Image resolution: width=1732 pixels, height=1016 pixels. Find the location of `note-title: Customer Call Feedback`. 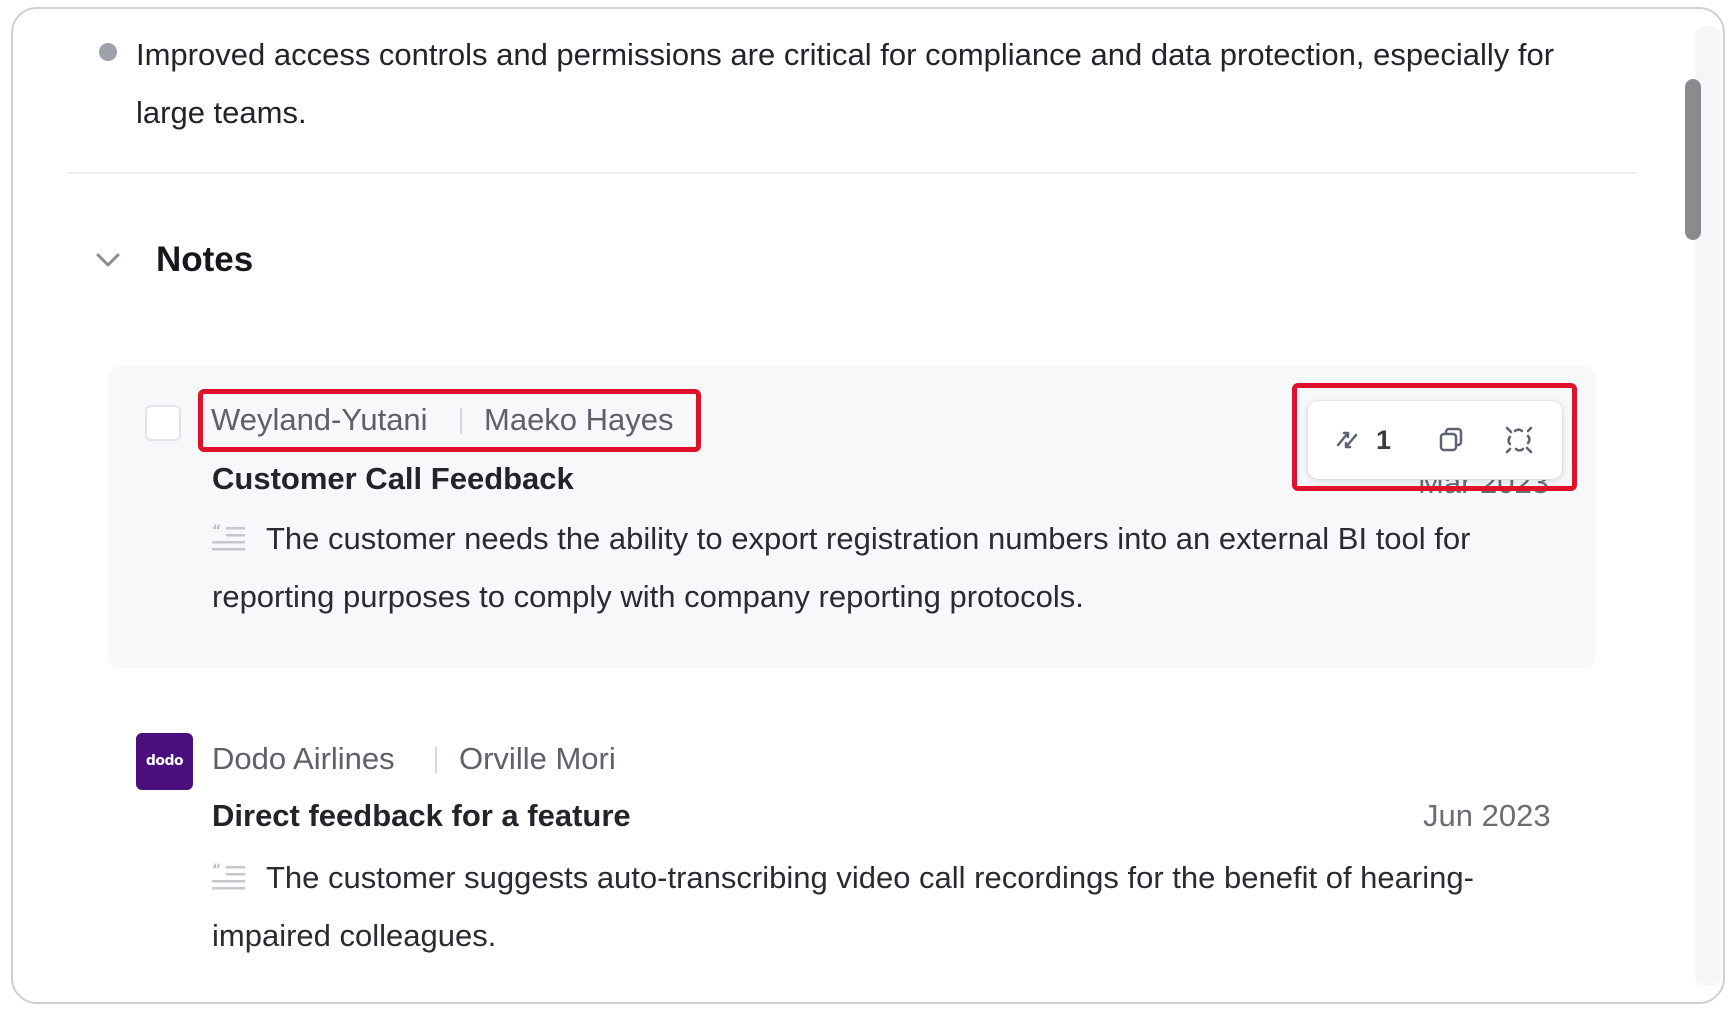

note-title: Customer Call Feedback is located at coordinates (393, 479).